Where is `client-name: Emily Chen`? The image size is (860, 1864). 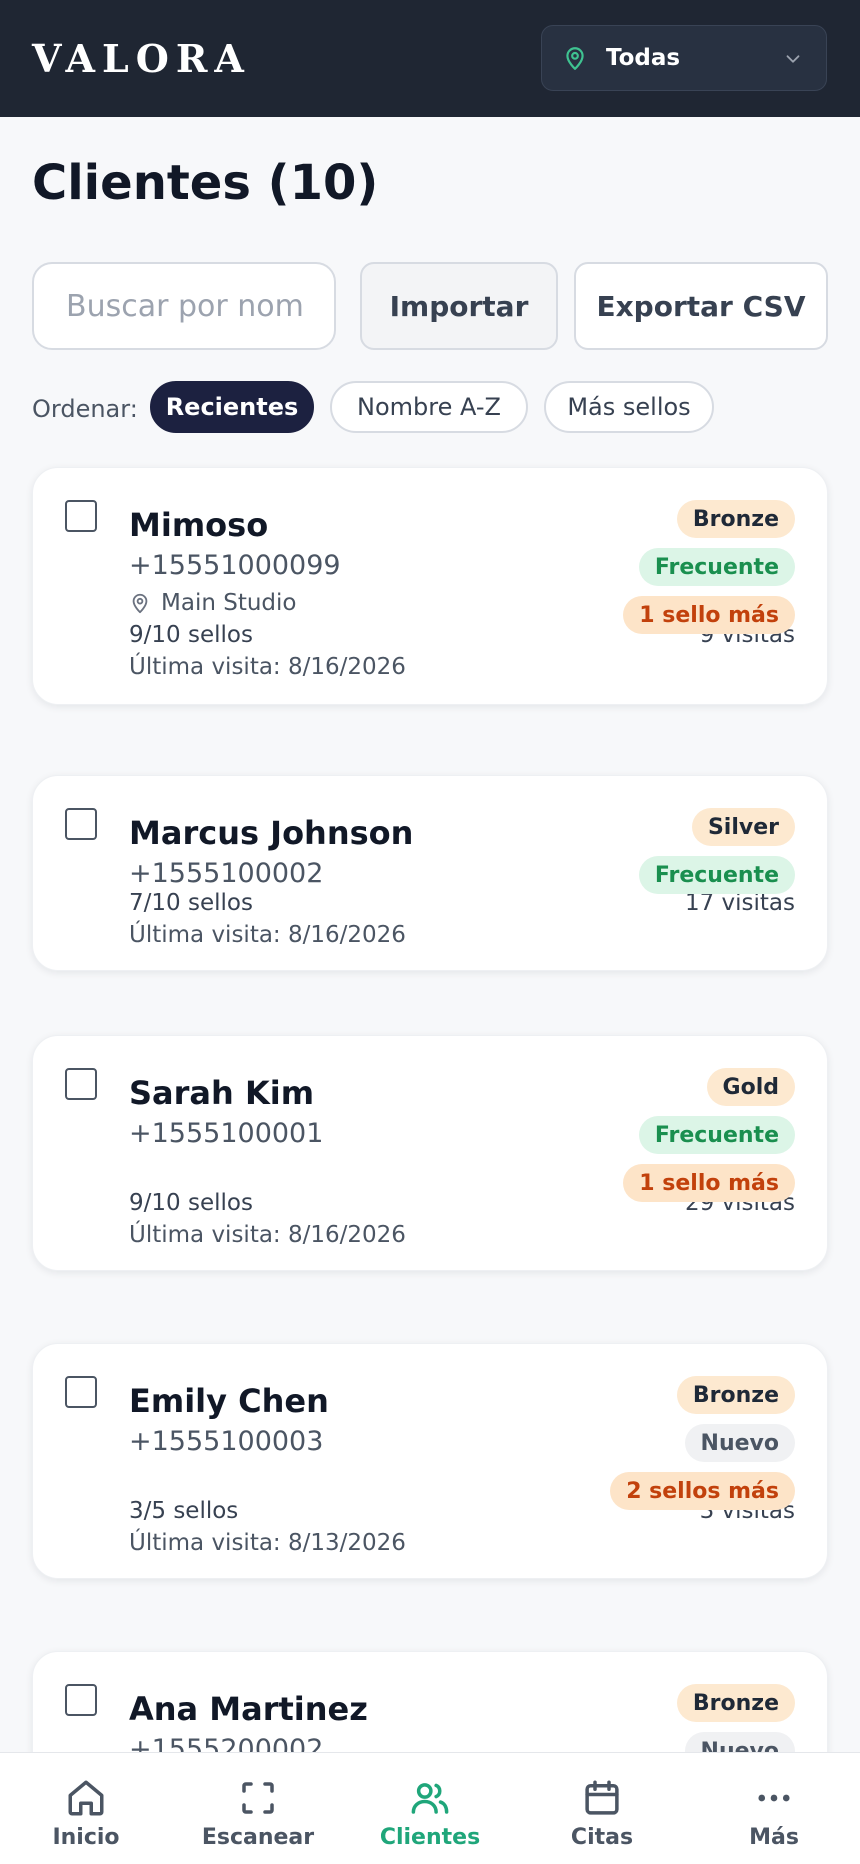 client-name: Emily Chen is located at coordinates (229, 1401).